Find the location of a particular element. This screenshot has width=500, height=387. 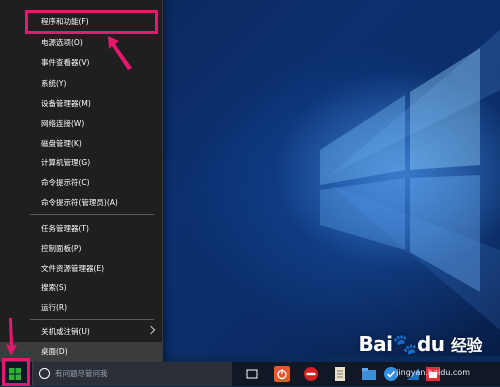

taskbar-search-box: 有问题尽管问我 is located at coordinates (132, 374).